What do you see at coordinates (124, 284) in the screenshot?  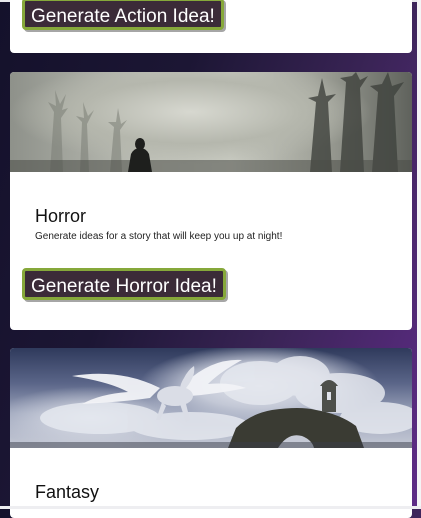 I see `generate-horror-idea-button: Generate Horror Idea!` at bounding box center [124, 284].